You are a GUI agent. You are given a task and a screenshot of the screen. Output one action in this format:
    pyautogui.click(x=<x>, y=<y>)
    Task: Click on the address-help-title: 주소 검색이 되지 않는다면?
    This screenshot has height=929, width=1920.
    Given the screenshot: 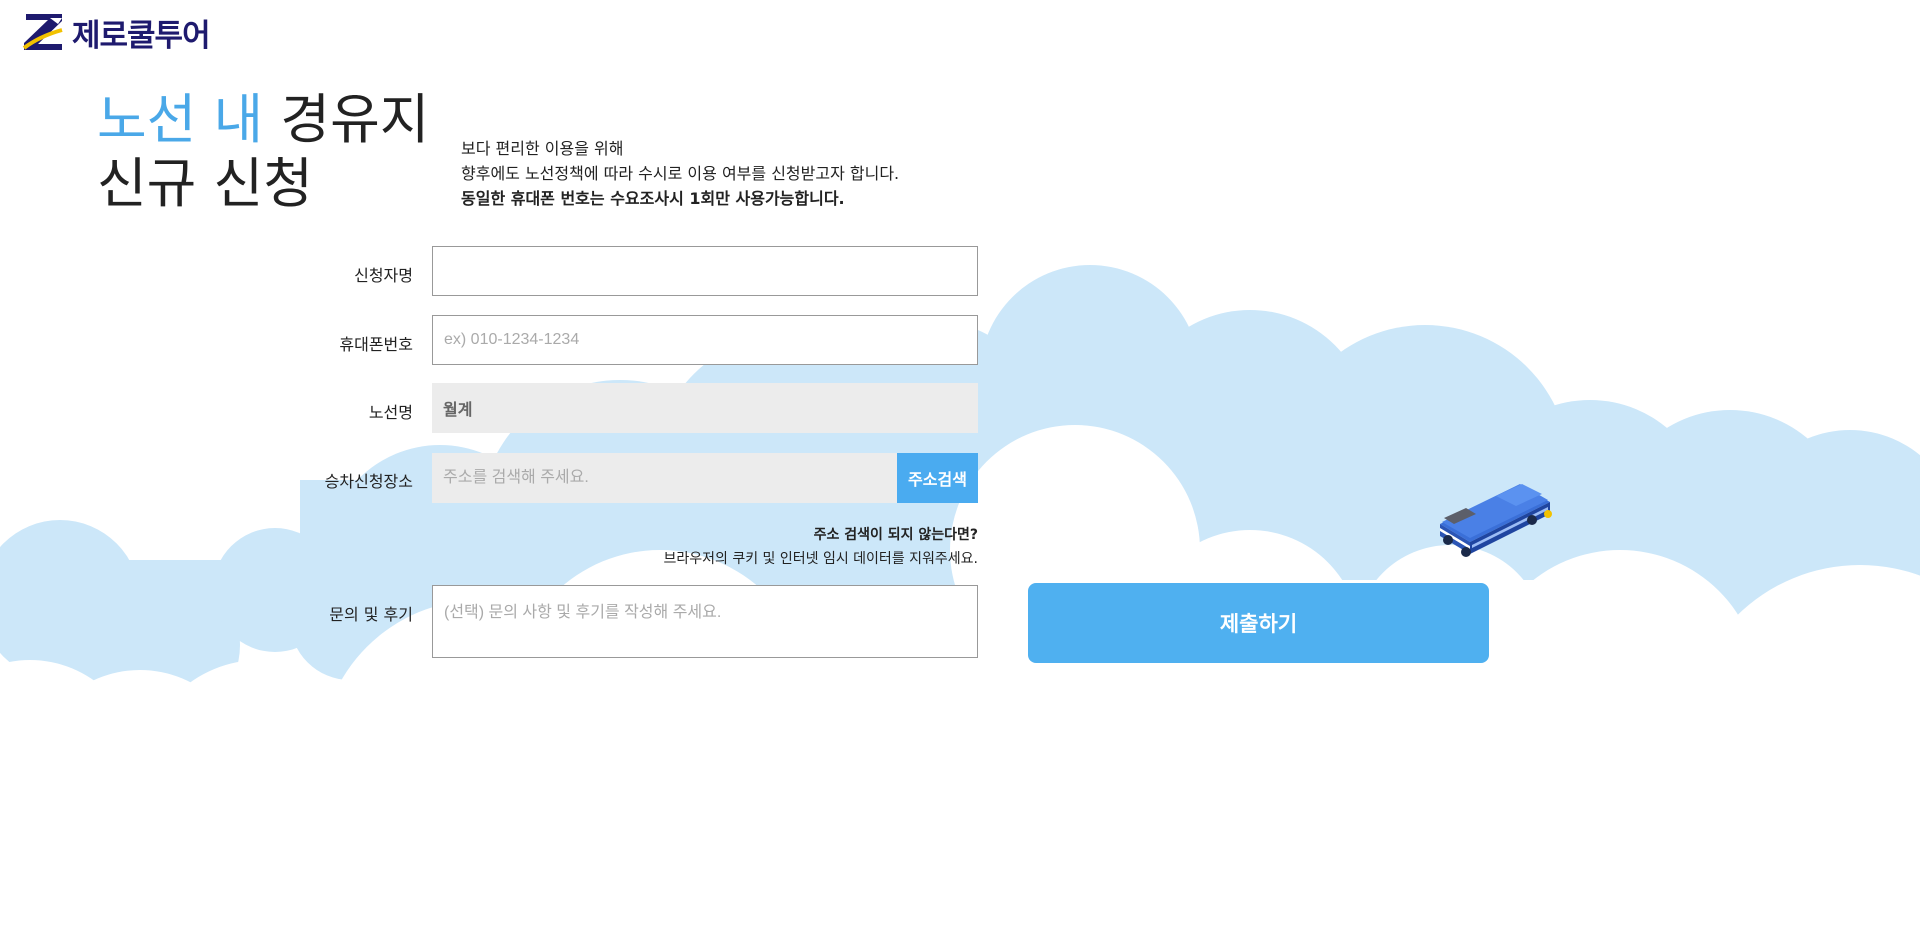 What is the action you would take?
    pyautogui.click(x=895, y=535)
    